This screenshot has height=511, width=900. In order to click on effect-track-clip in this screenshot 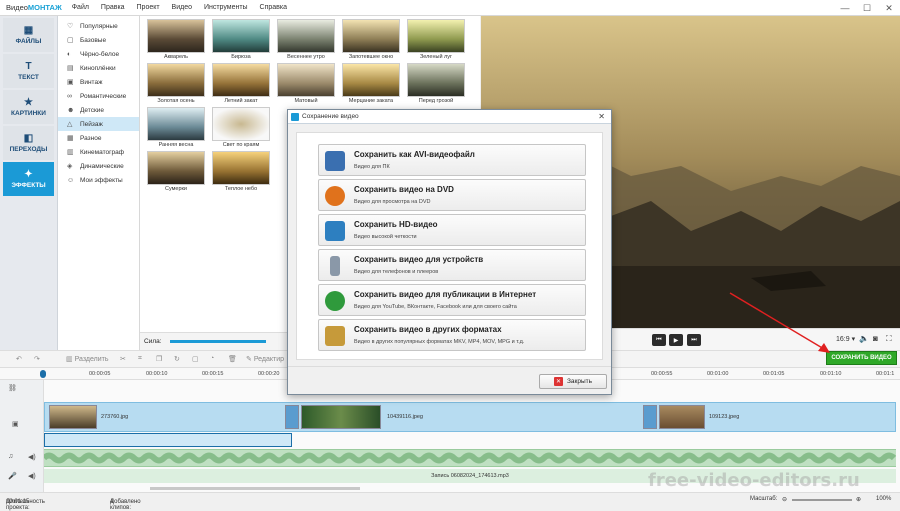, I will do `click(168, 440)`.